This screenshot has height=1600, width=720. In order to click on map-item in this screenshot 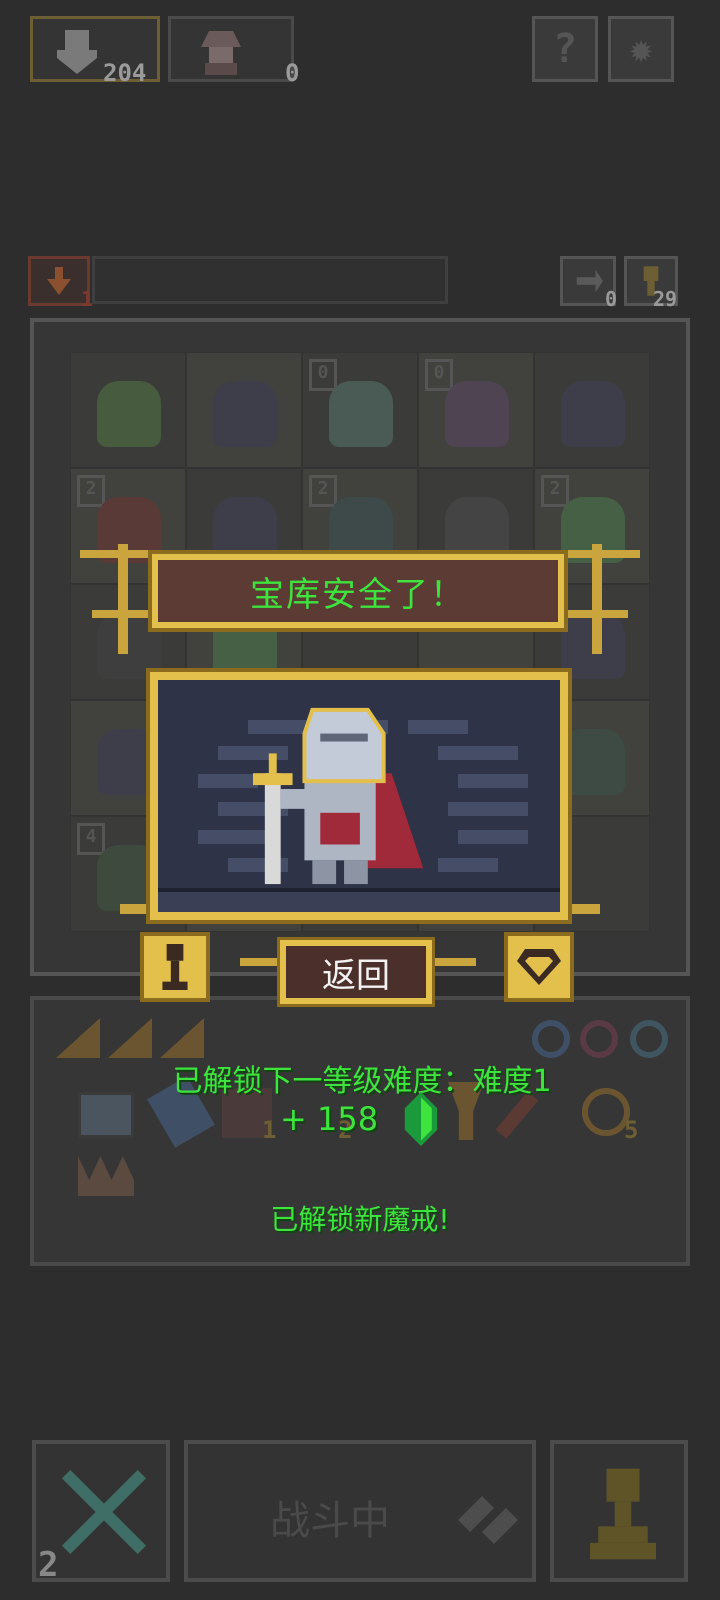, I will do `click(106, 1115)`.